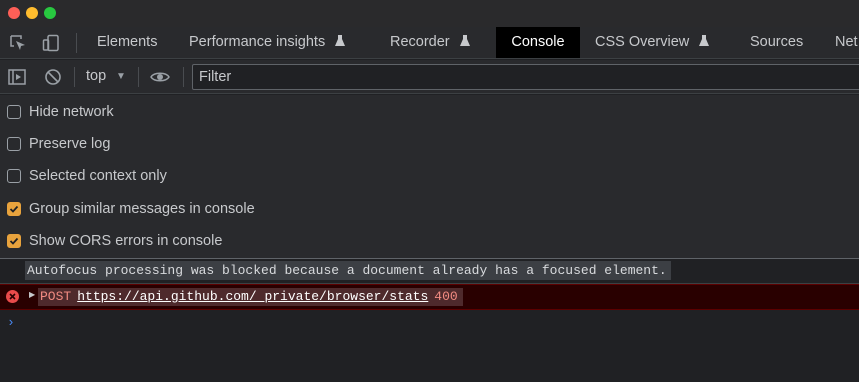  What do you see at coordinates (429, 13) in the screenshot?
I see `title-bar` at bounding box center [429, 13].